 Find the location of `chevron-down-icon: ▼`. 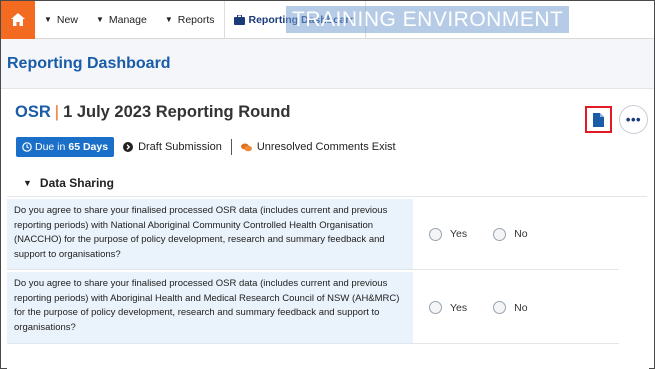

chevron-down-icon: ▼ is located at coordinates (27, 182).